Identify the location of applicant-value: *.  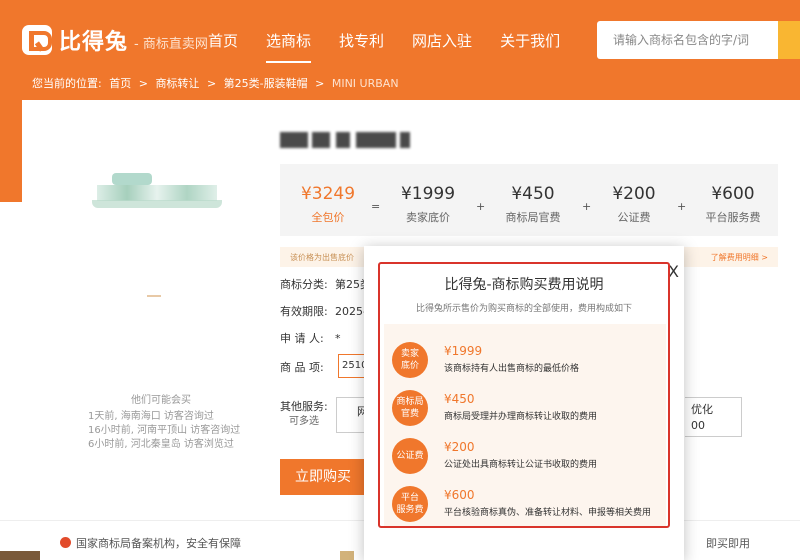
(338, 338).